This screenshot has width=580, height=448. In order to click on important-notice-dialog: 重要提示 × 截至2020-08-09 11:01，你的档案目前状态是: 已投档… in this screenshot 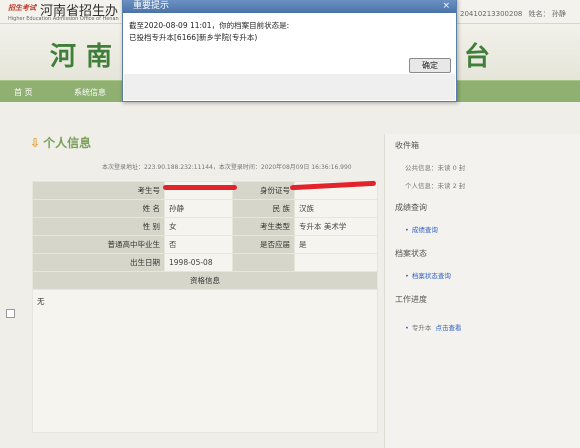, I will do `click(289, 51)`.